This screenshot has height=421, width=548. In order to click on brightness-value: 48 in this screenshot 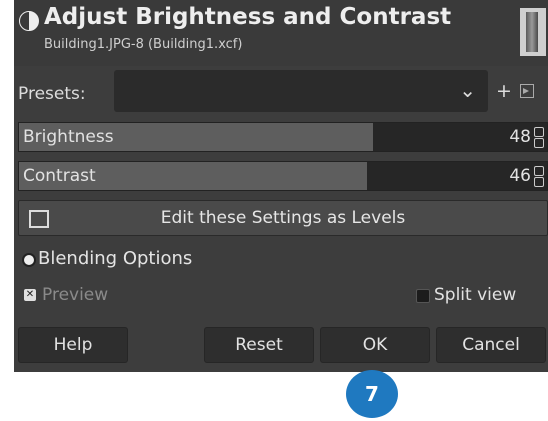, I will do `click(520, 137)`.